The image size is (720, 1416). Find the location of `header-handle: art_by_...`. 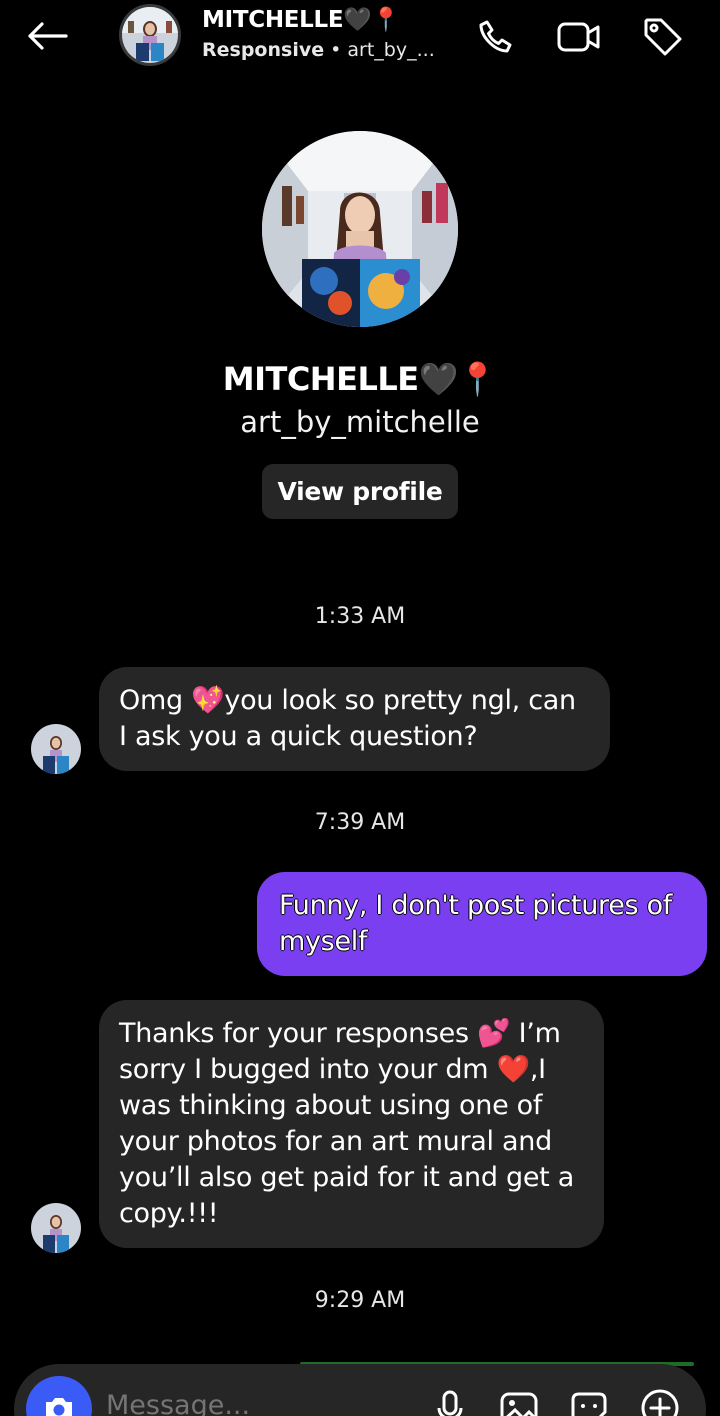

header-handle: art_by_... is located at coordinates (391, 50).